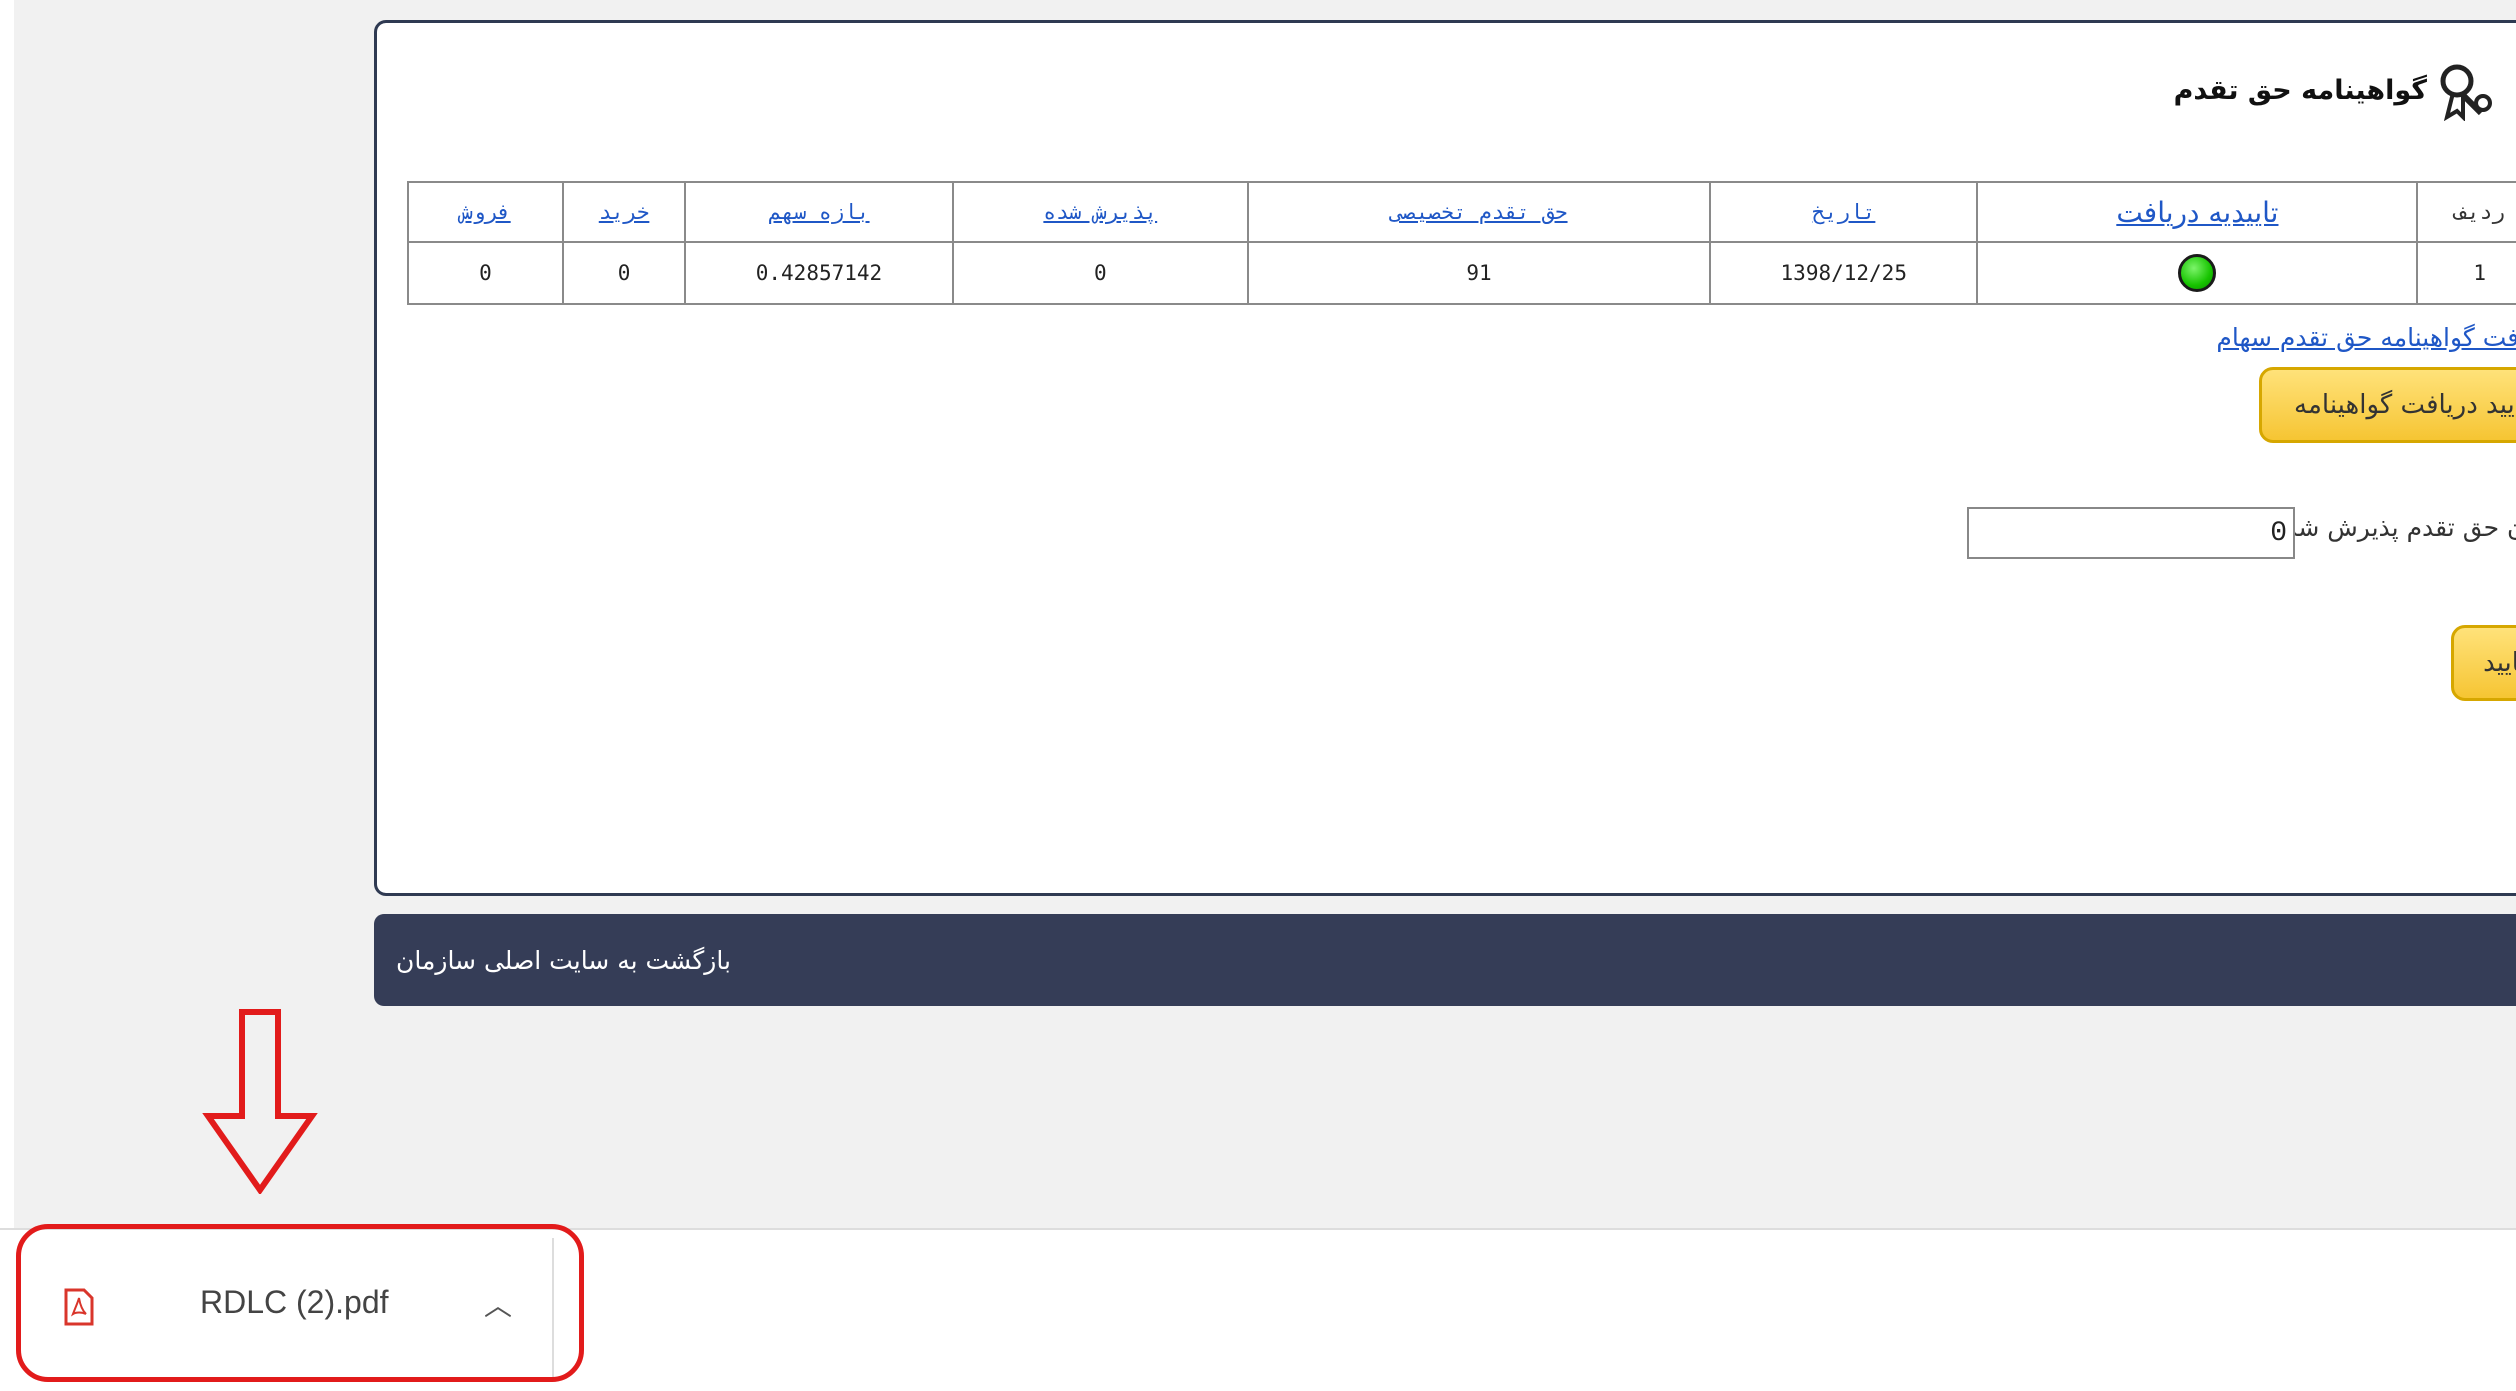 This screenshot has height=1391, width=2516. What do you see at coordinates (1100, 273) in the screenshot?
I see `cell-accepted: 0` at bounding box center [1100, 273].